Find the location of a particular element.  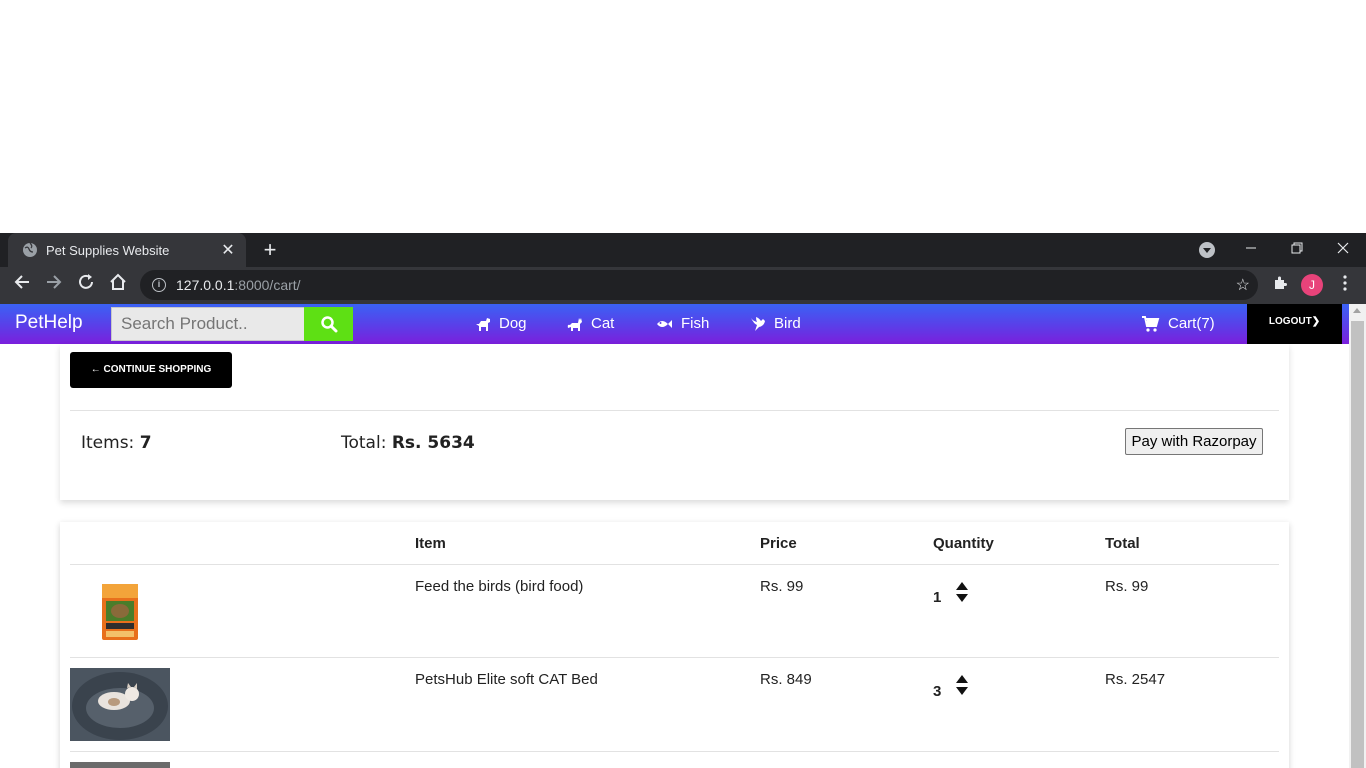

header-divider is located at coordinates (674, 564).